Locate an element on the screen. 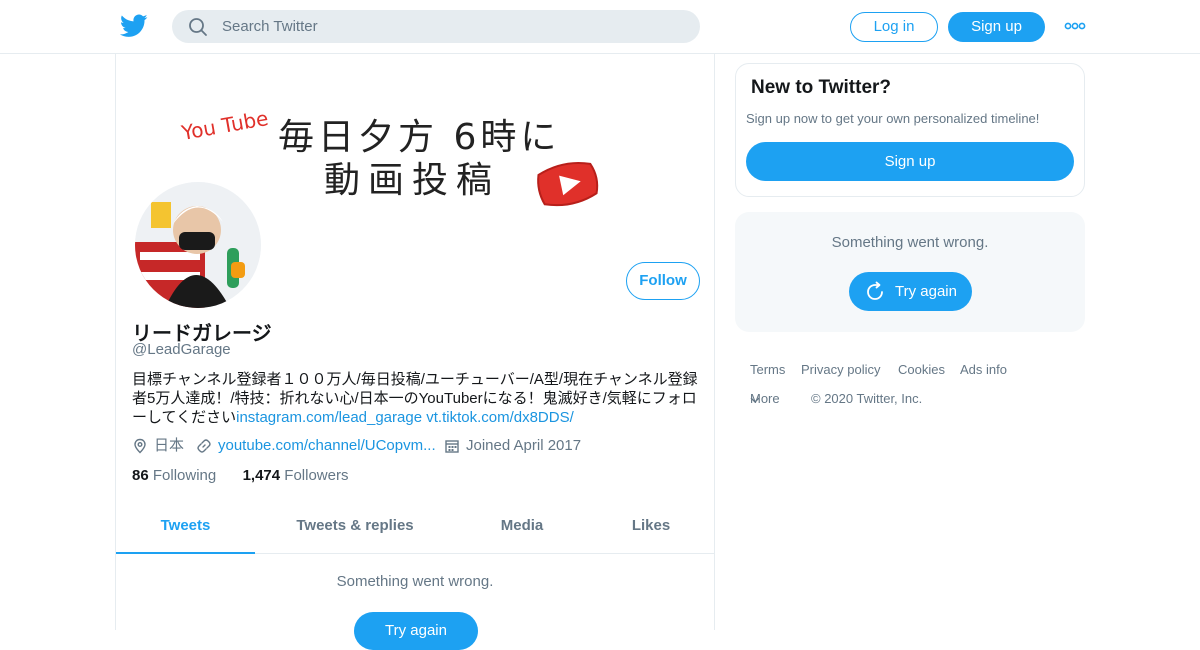 This screenshot has height=650, width=1200. login-button: Log in is located at coordinates (894, 27).